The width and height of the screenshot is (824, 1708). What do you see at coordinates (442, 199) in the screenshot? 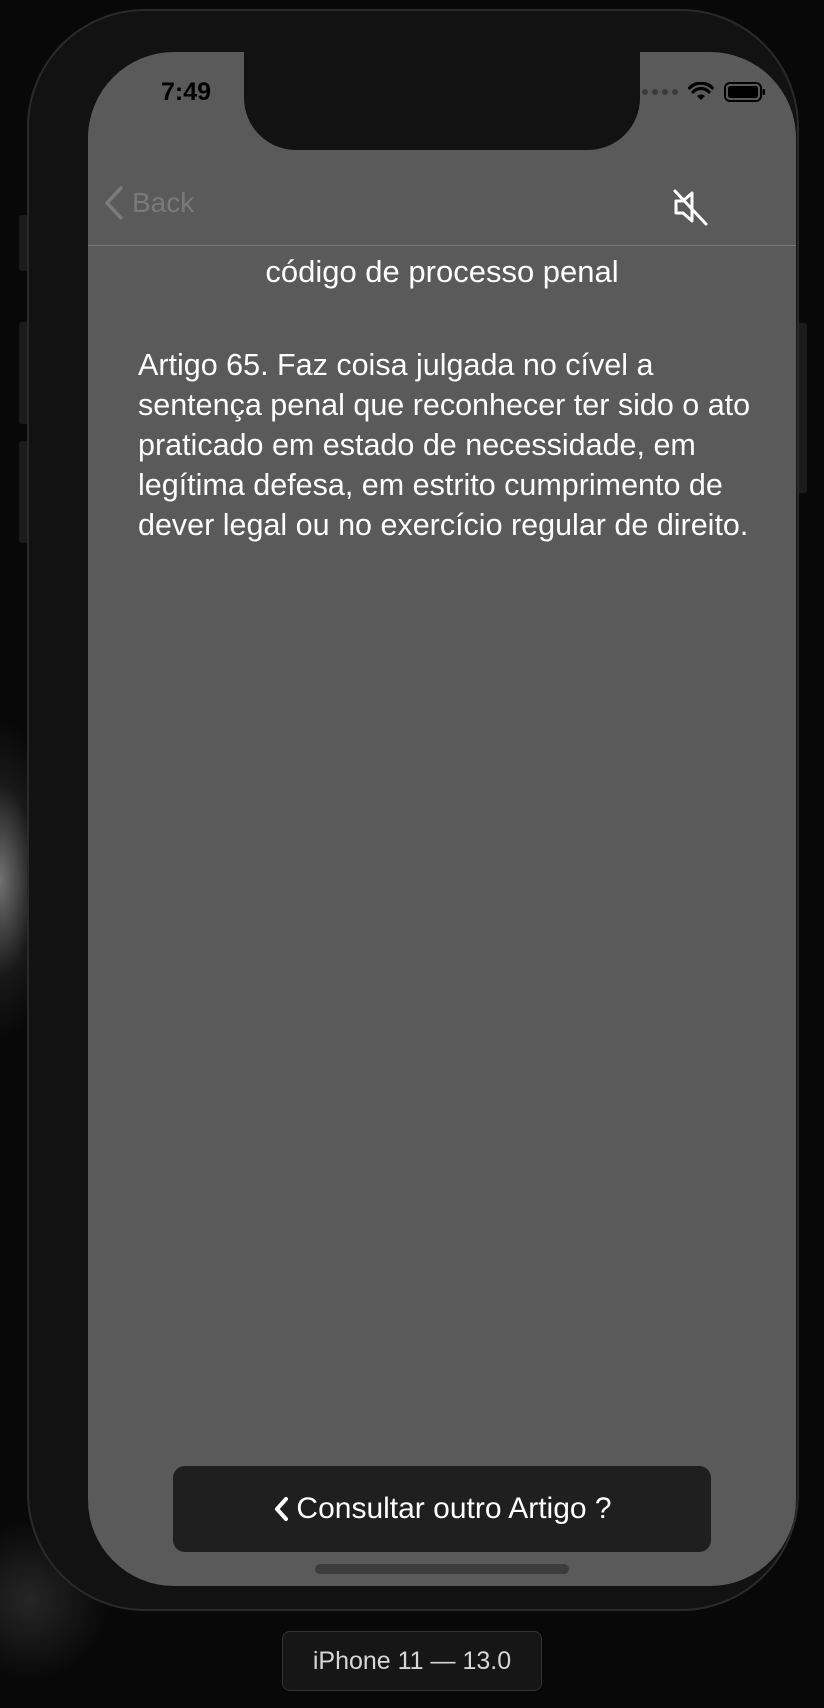
I see `navigation-bar: Back` at bounding box center [442, 199].